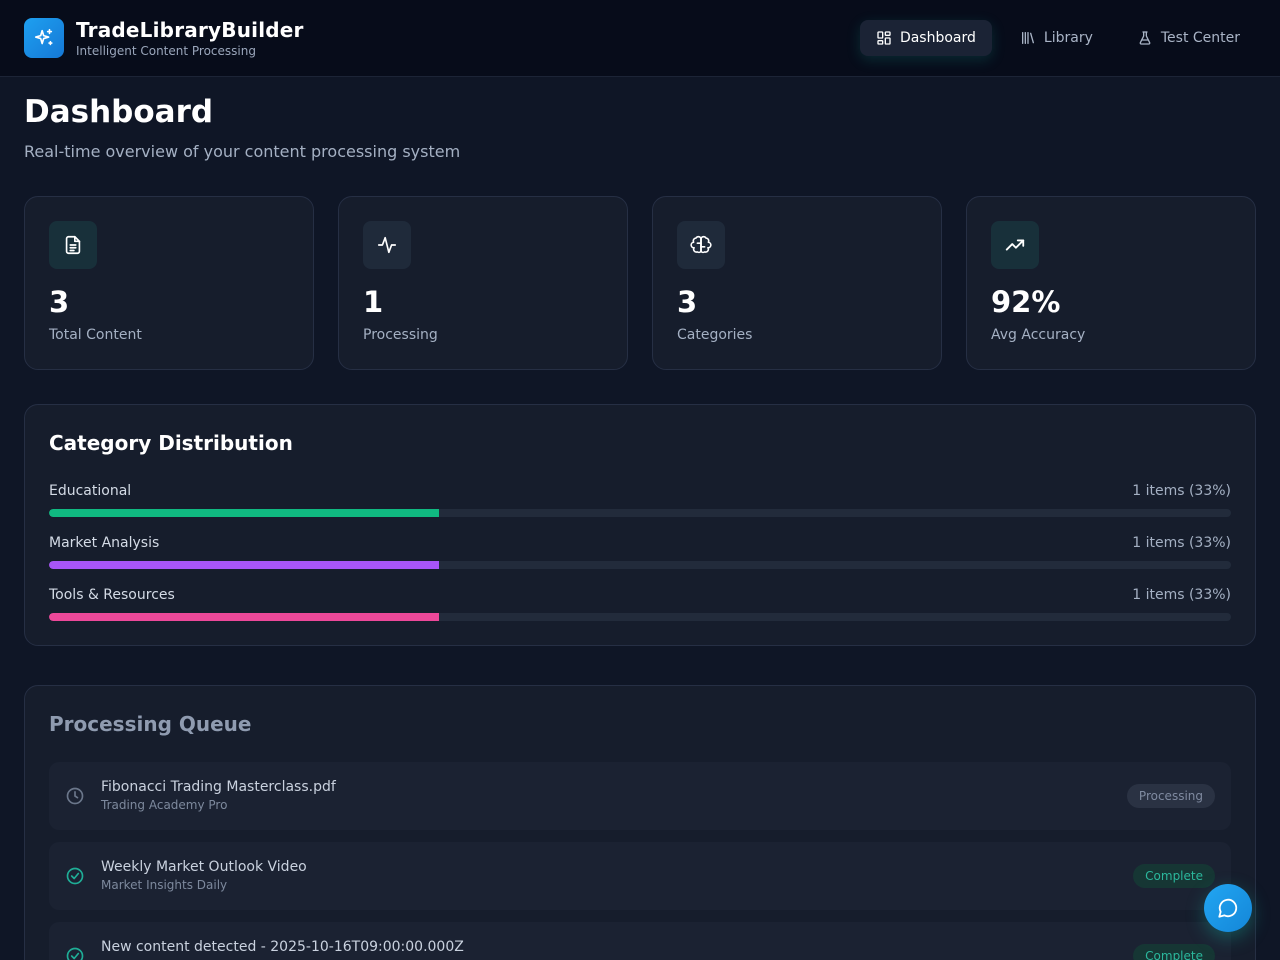 This screenshot has height=960, width=1280. What do you see at coordinates (171, 443) in the screenshot?
I see `category-distribution-title: Category Distribution` at bounding box center [171, 443].